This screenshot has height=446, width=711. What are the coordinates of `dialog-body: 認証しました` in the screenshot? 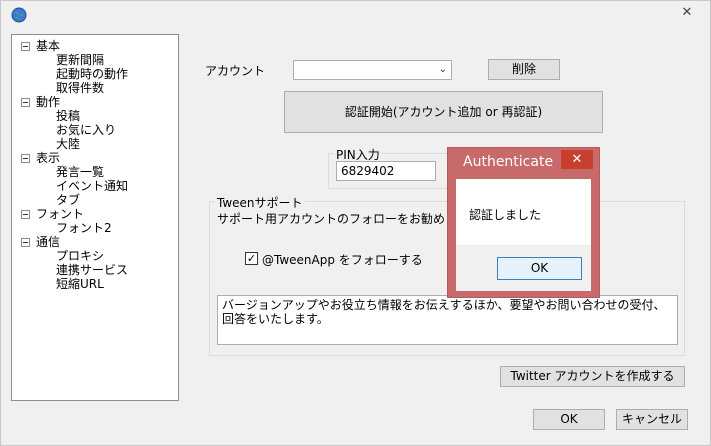 It's located at (523, 212).